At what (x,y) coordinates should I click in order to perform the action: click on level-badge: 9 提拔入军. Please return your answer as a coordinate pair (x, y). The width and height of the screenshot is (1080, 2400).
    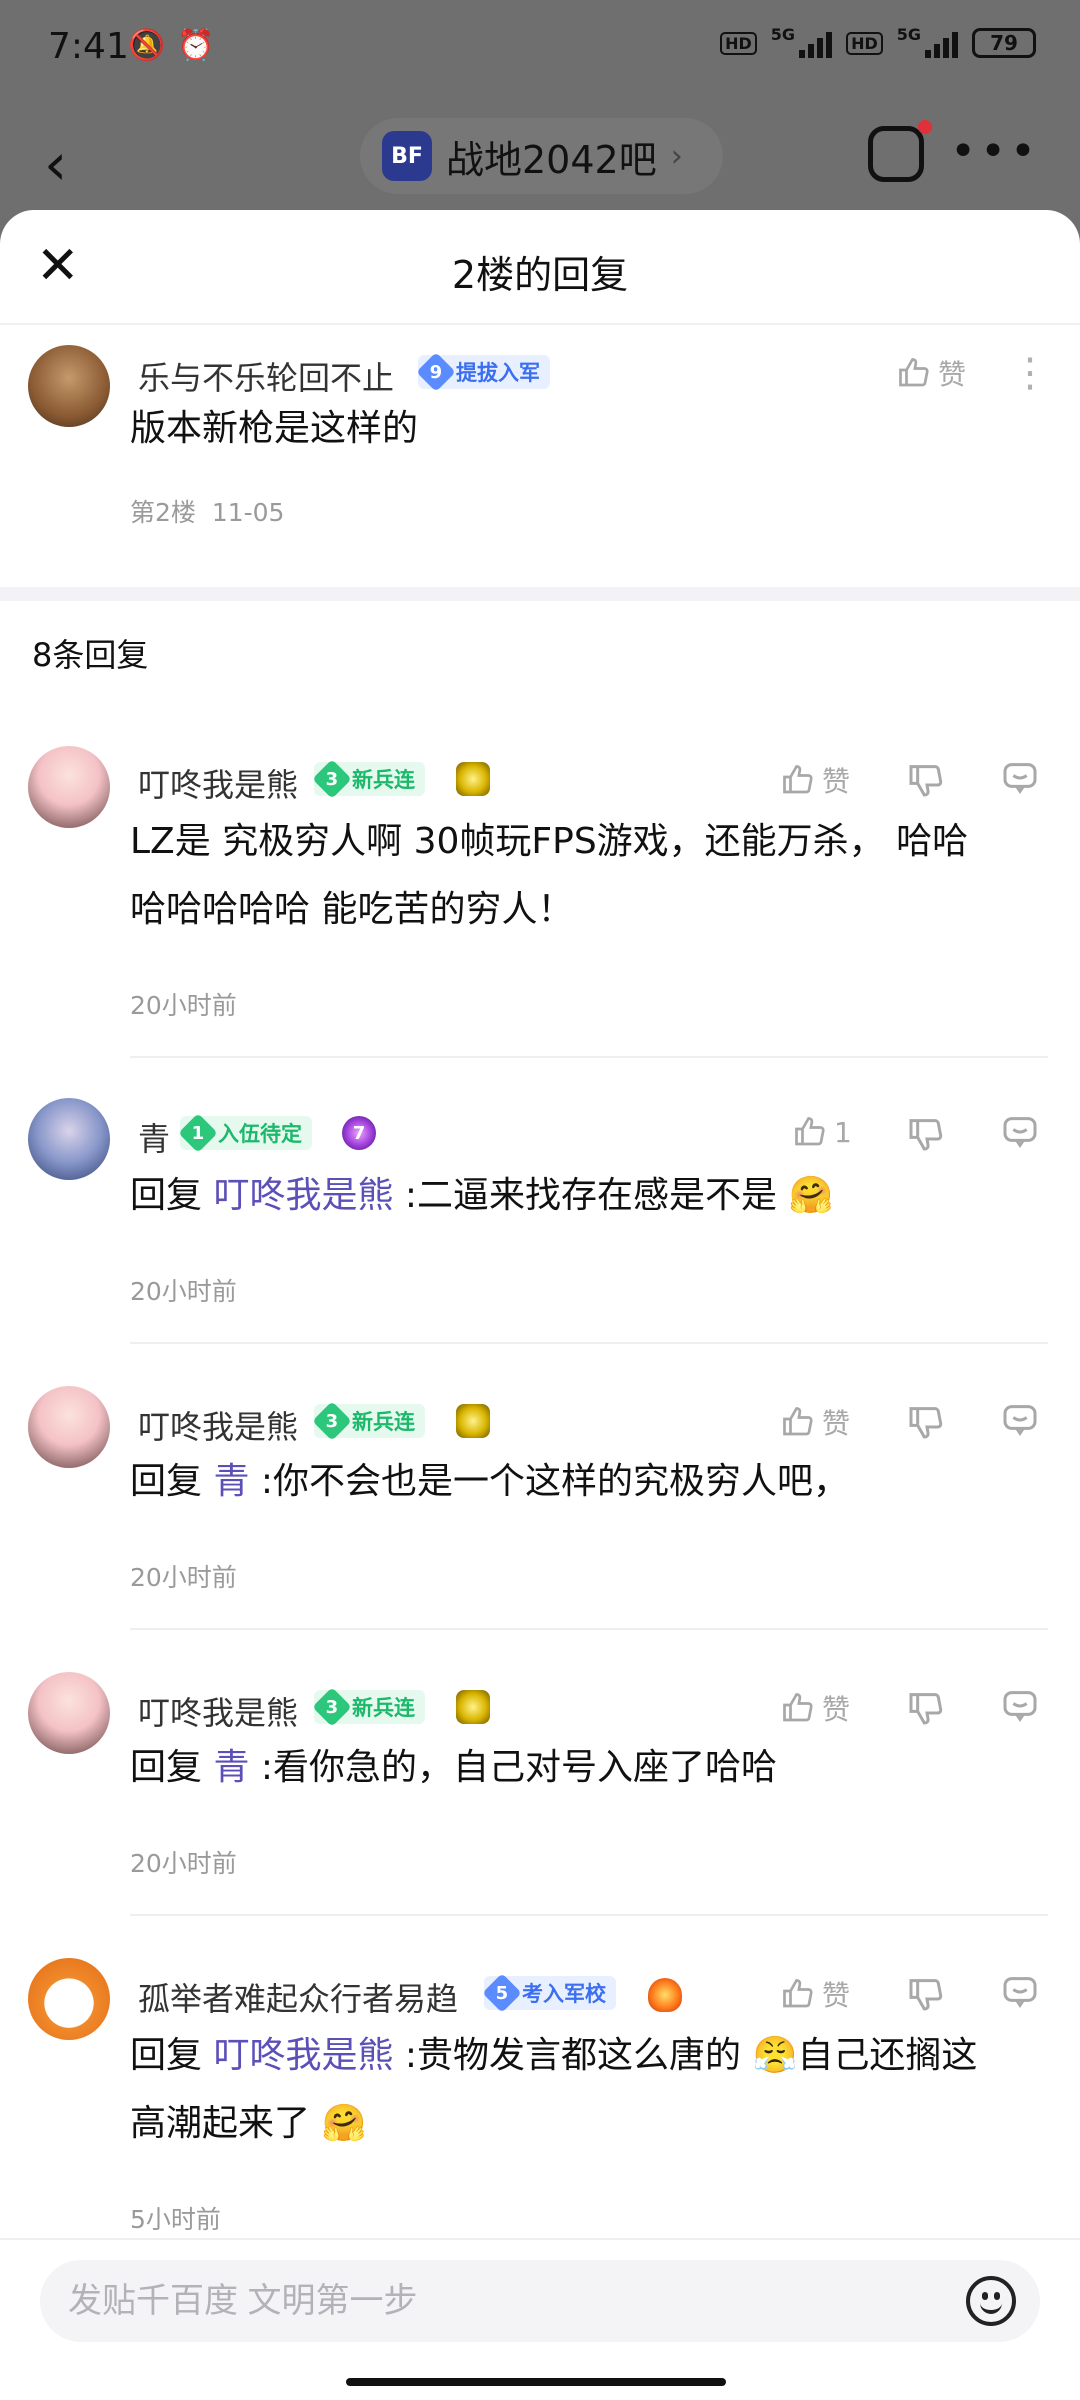
    Looking at the image, I should click on (483, 372).